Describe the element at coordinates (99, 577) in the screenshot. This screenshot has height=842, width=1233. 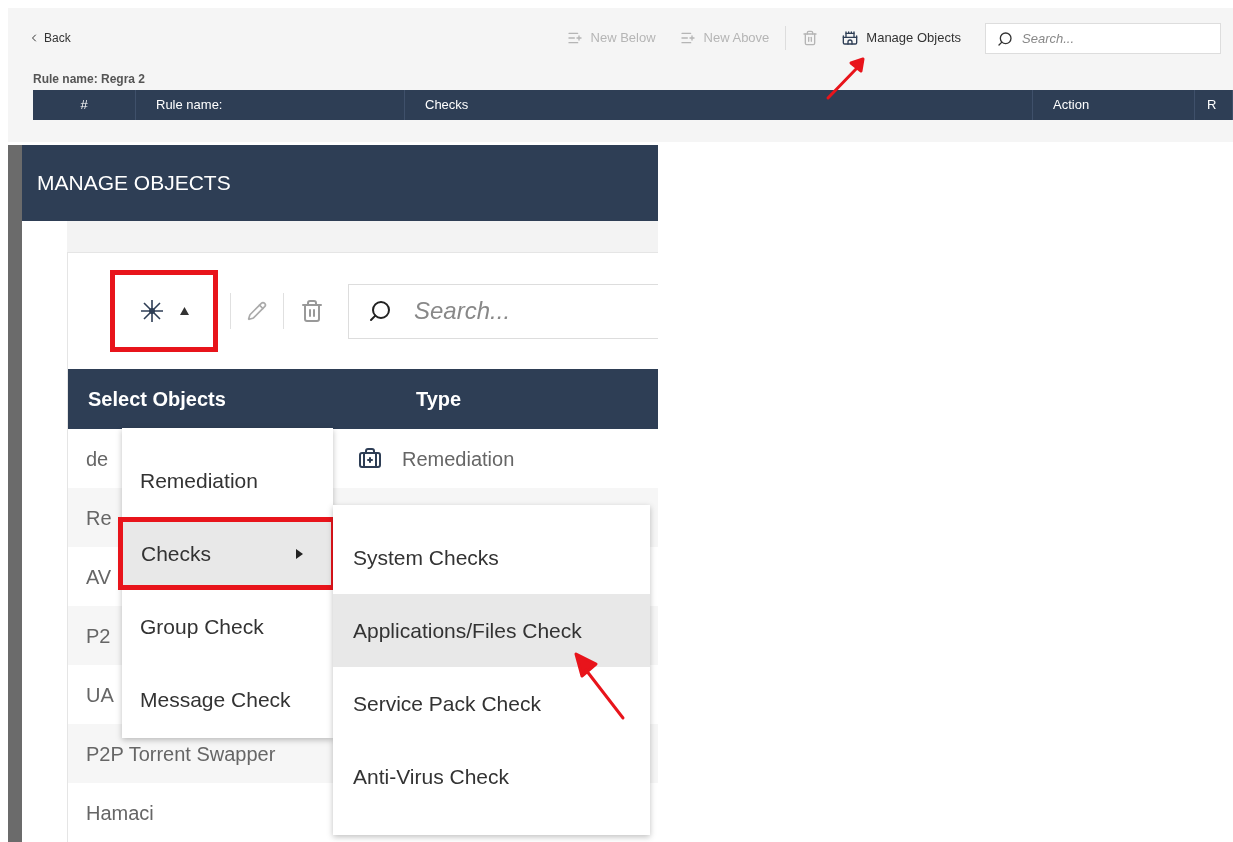
I see `table-cell-text: AV` at that location.